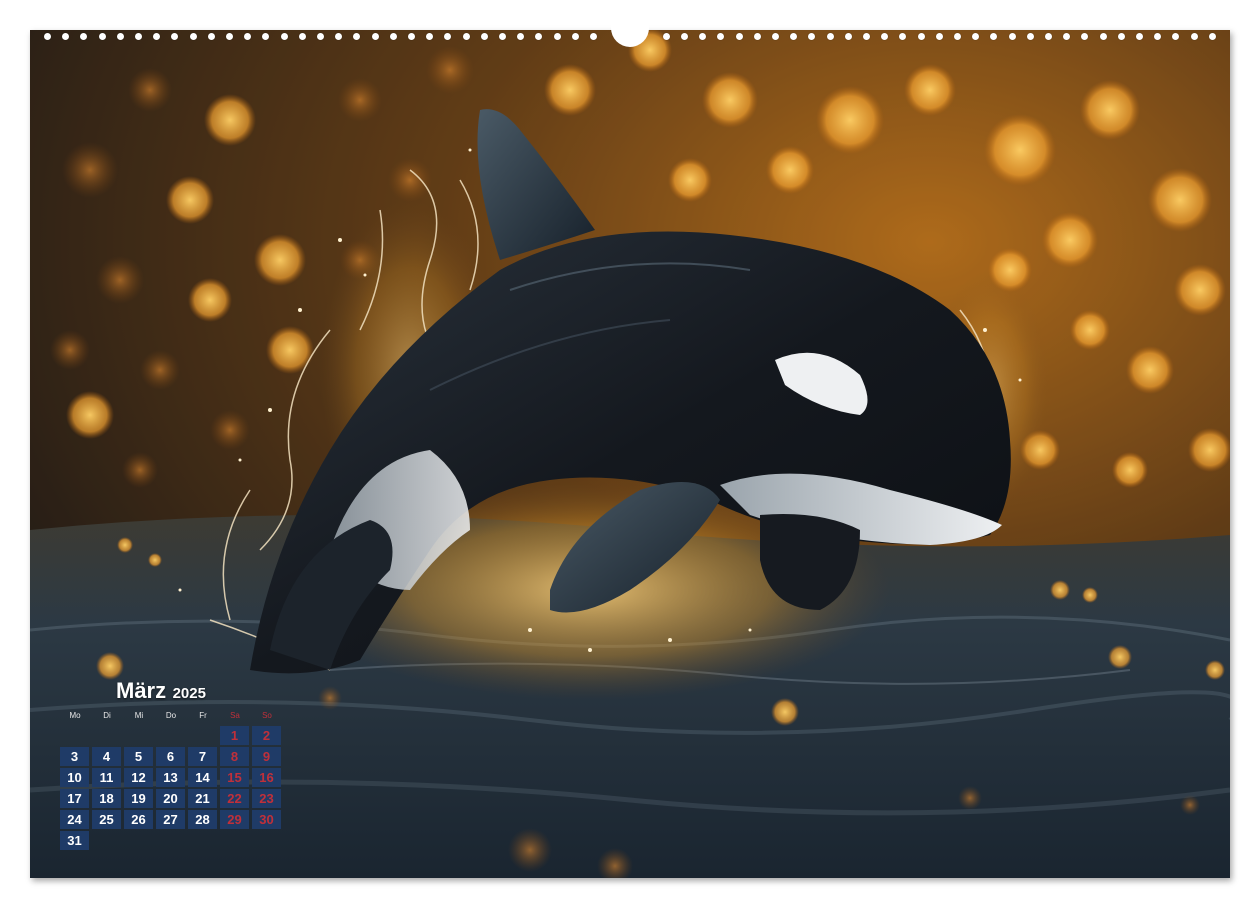 The width and height of the screenshot is (1260, 908). I want to click on weekday-label: Mo, so click(75, 715).